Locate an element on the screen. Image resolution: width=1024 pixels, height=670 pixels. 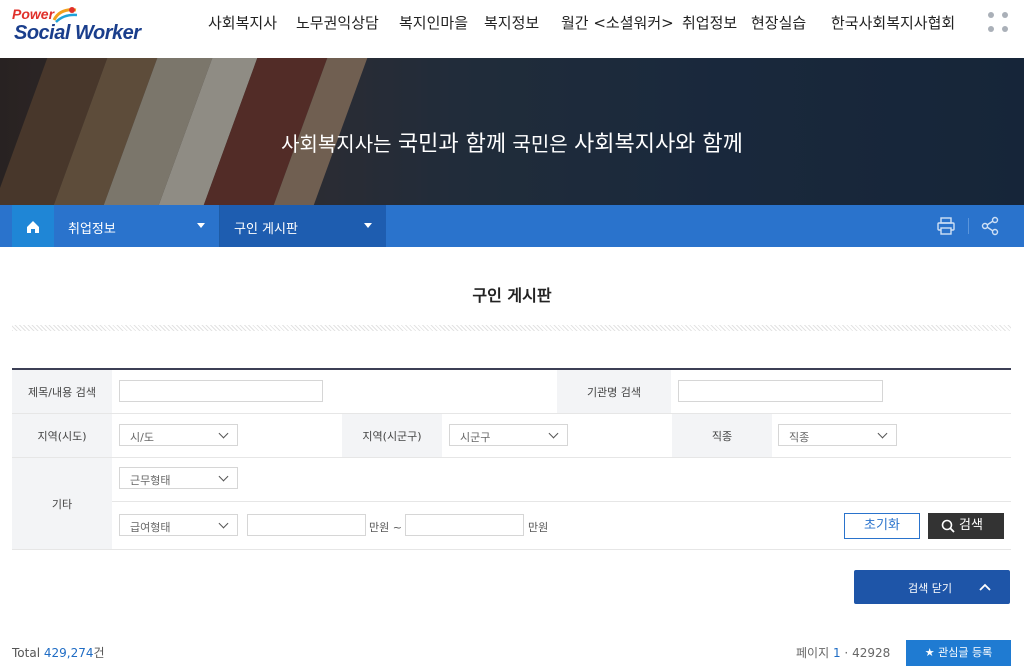
page-title: 구인 게시판 is located at coordinates (512, 295).